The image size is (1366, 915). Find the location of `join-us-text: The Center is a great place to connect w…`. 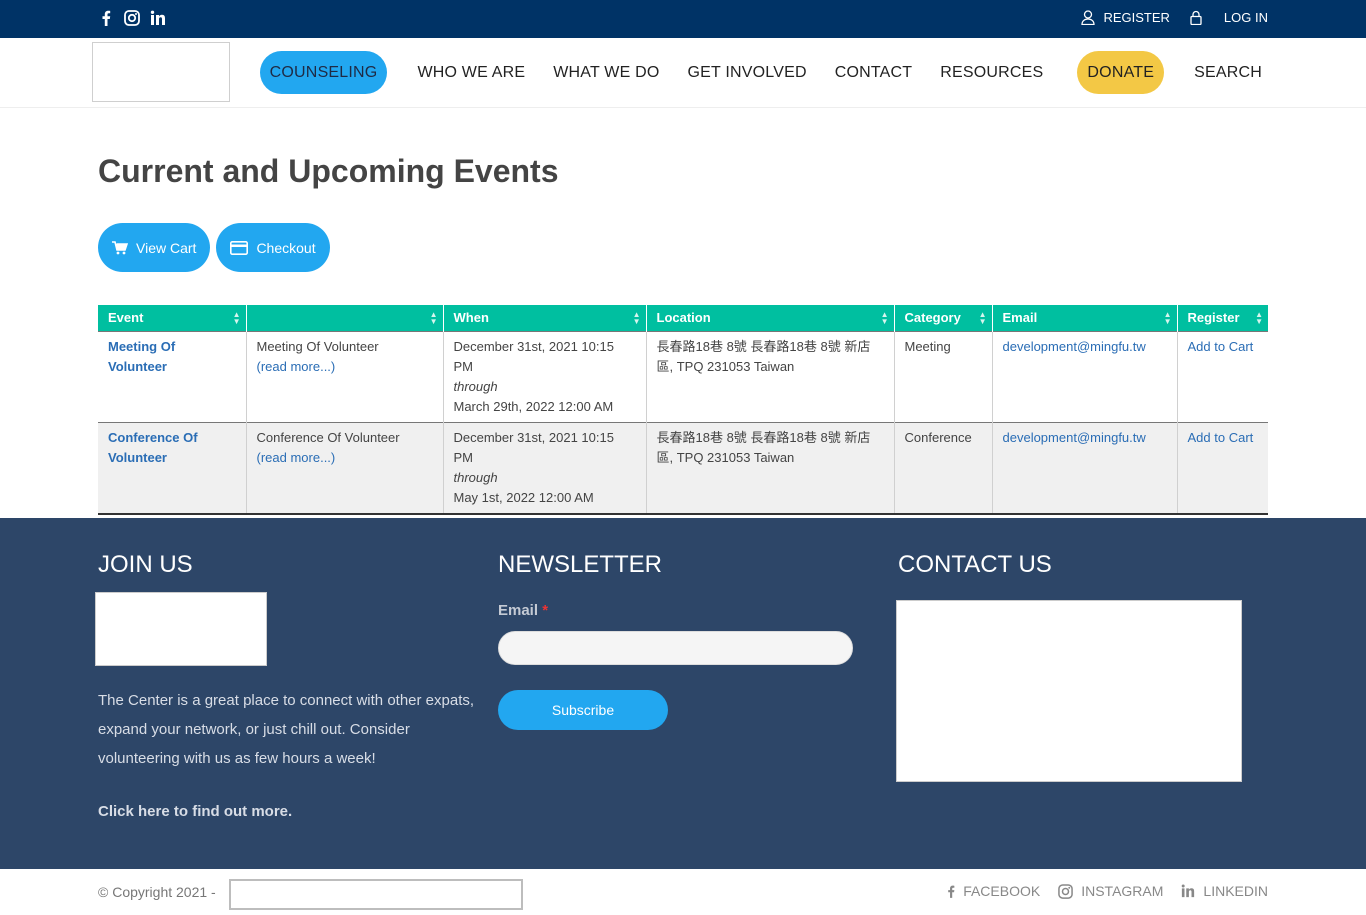

join-us-text: The Center is a great place to connect w… is located at coordinates (286, 729).